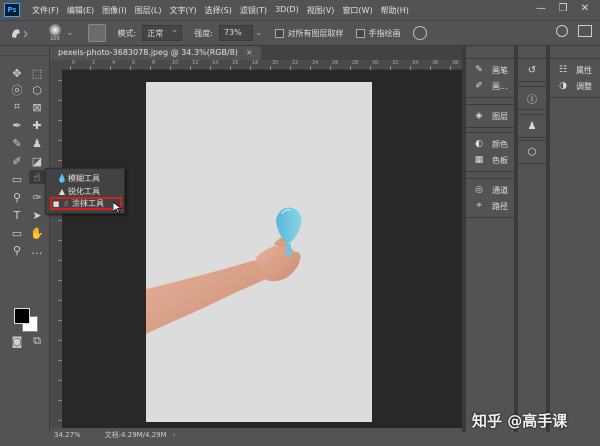 The height and width of the screenshot is (446, 600). What do you see at coordinates (490, 144) in the screenshot?
I see `panel-color: ◐ 颜色` at bounding box center [490, 144].